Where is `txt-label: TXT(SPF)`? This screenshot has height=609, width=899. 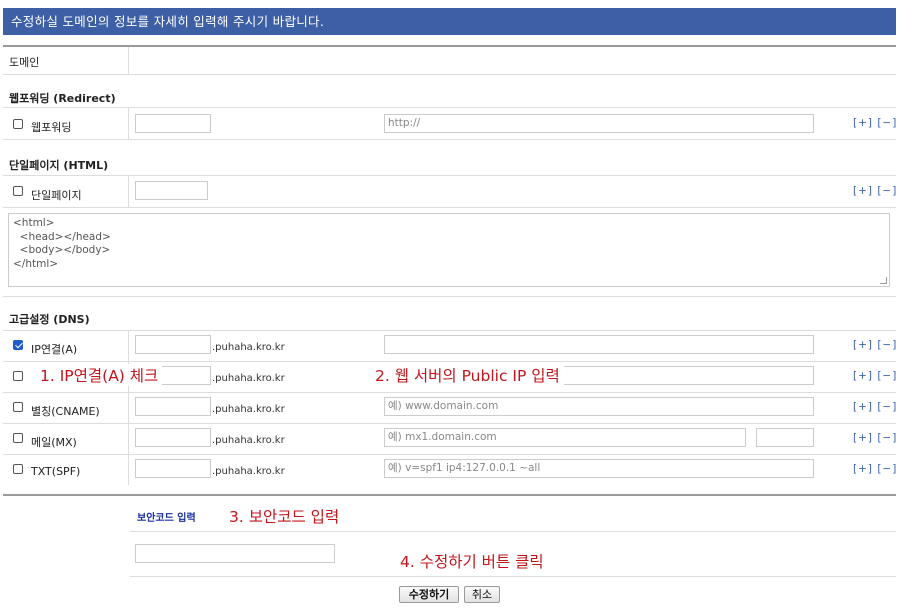 txt-label: TXT(SPF) is located at coordinates (56, 471).